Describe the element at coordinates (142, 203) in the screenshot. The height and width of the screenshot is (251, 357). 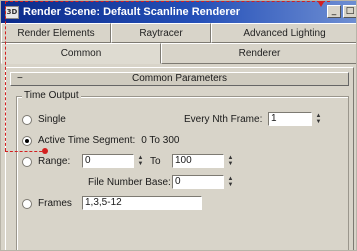
I see `frames-field: 1,3,5-12` at that location.